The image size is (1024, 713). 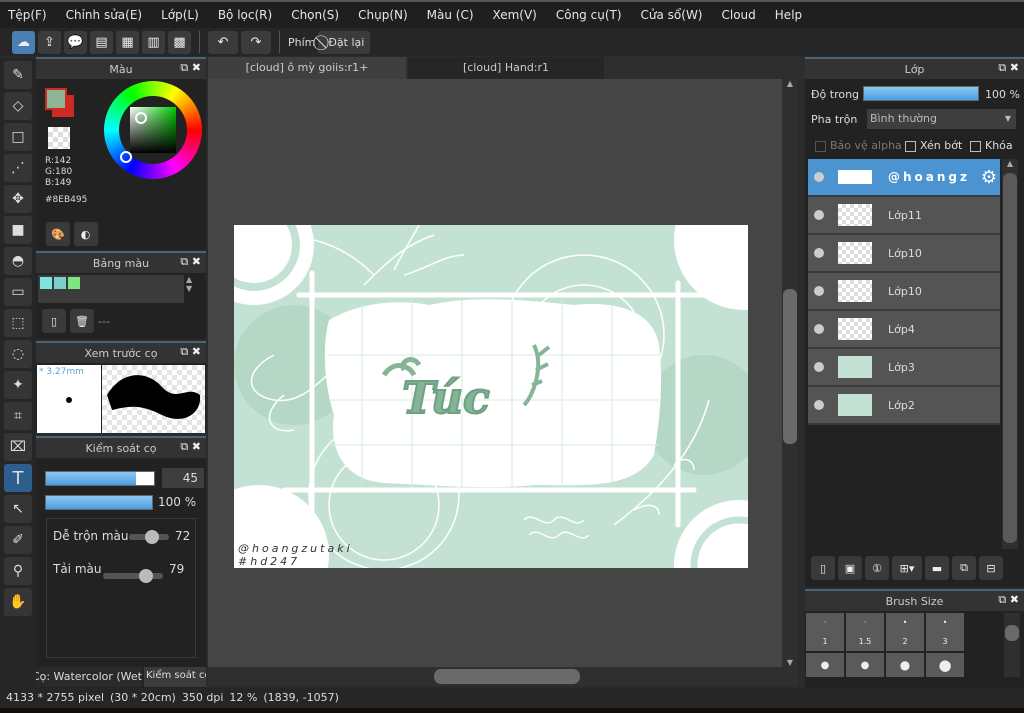 I want to click on horizontal-scroll-thumb, so click(x=507, y=676).